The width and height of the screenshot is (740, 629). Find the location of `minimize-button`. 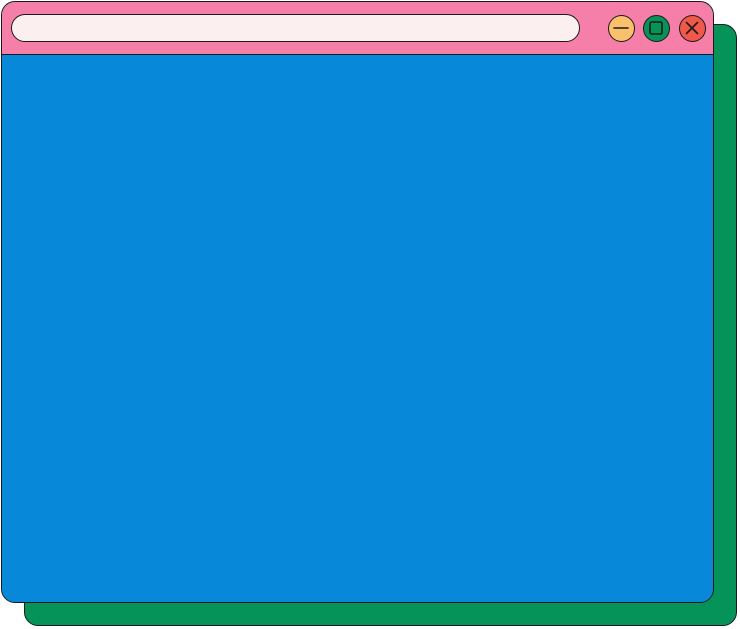

minimize-button is located at coordinates (621, 28).